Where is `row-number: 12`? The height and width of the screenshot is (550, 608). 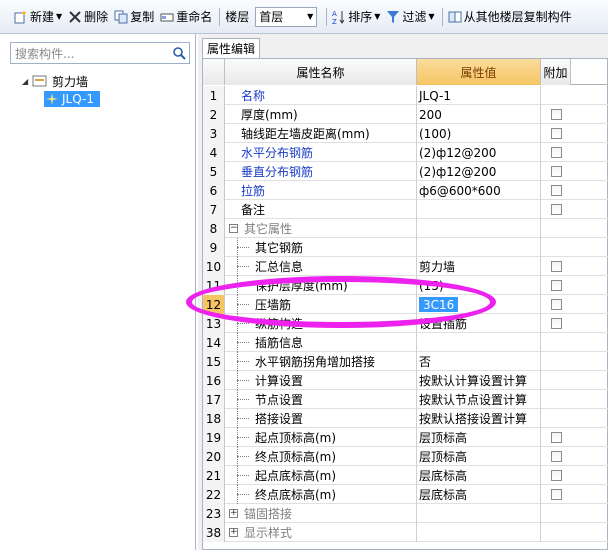 row-number: 12 is located at coordinates (214, 304).